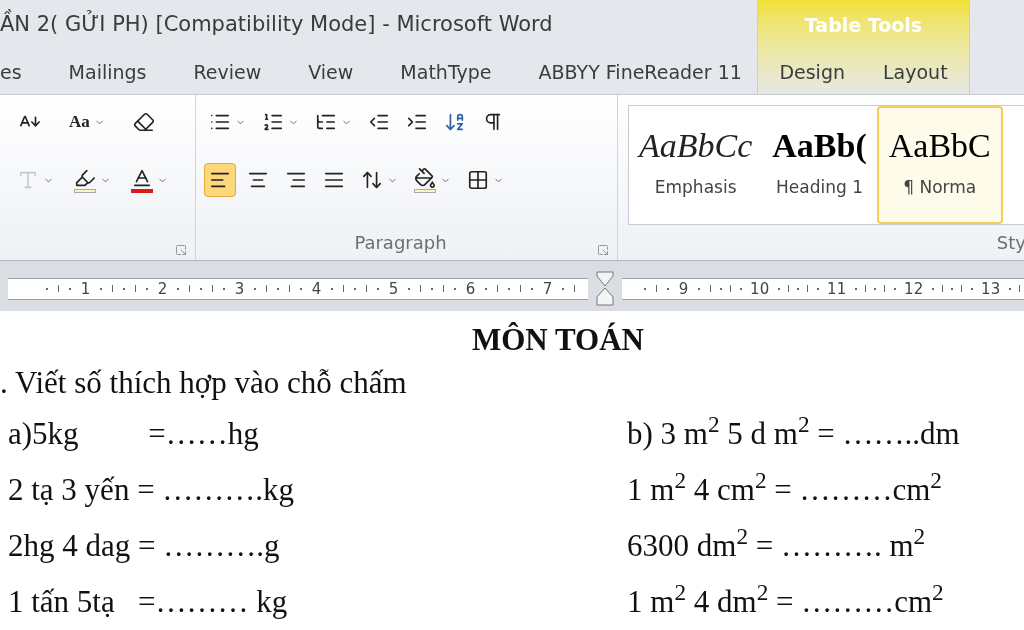  I want to click on exercise-line: b) 3 m$^{2}$ 5 d m$^{2}$ = ……..dm, so click(794, 431).